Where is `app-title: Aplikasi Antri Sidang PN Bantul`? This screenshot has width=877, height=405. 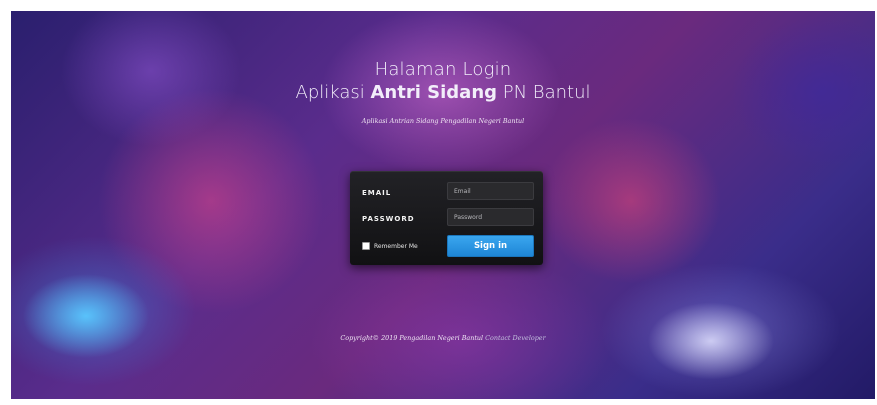 app-title: Aplikasi Antri Sidang PN Bantul is located at coordinates (443, 92).